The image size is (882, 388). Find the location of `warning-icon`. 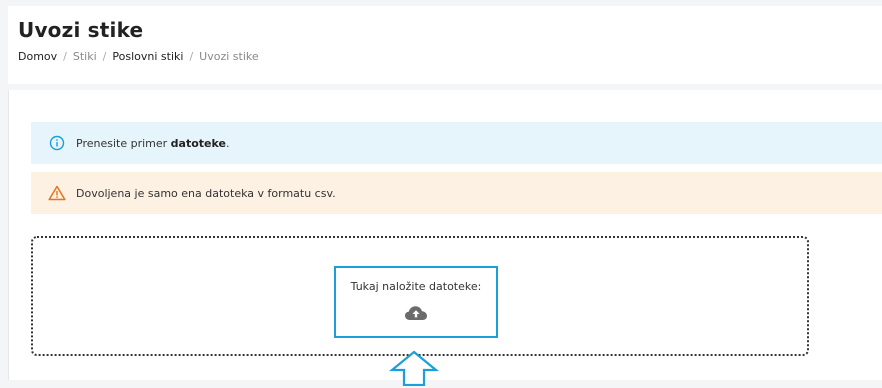

warning-icon is located at coordinates (57, 193).